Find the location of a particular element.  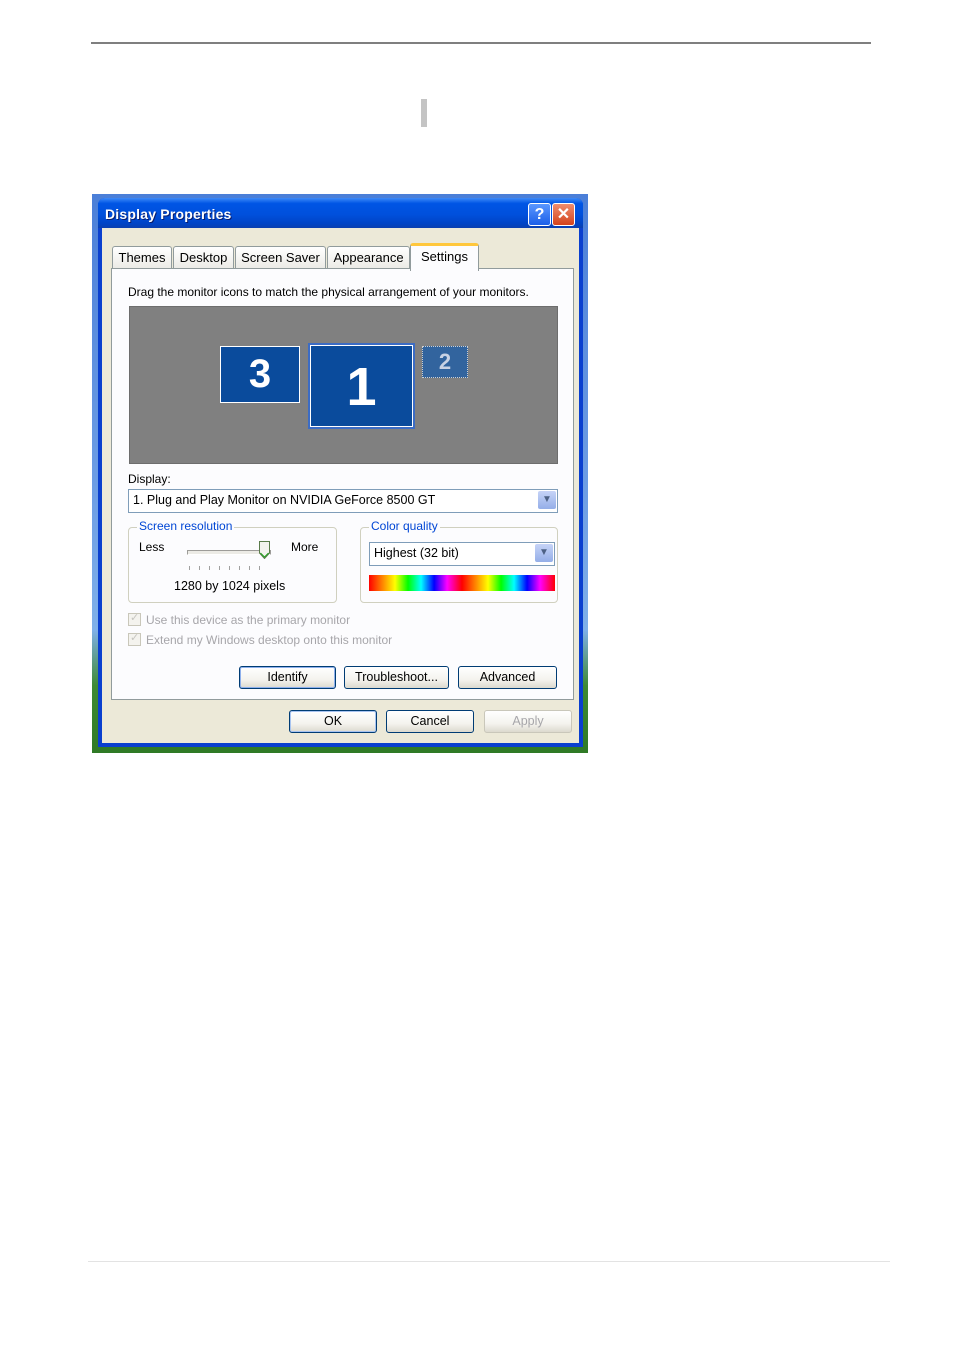

help-icon: ? is located at coordinates (539, 214).